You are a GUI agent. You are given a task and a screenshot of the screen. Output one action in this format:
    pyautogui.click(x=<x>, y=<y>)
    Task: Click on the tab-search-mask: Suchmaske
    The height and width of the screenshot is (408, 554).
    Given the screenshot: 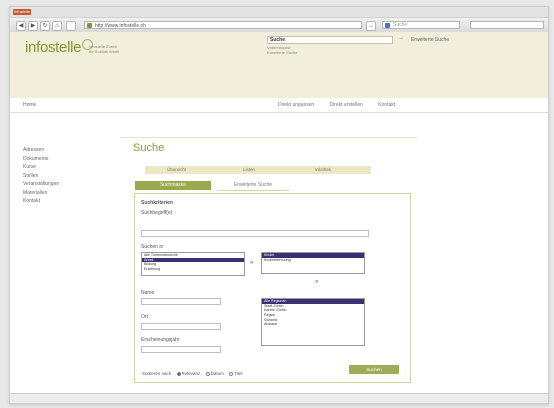 What is the action you would take?
    pyautogui.click(x=173, y=185)
    